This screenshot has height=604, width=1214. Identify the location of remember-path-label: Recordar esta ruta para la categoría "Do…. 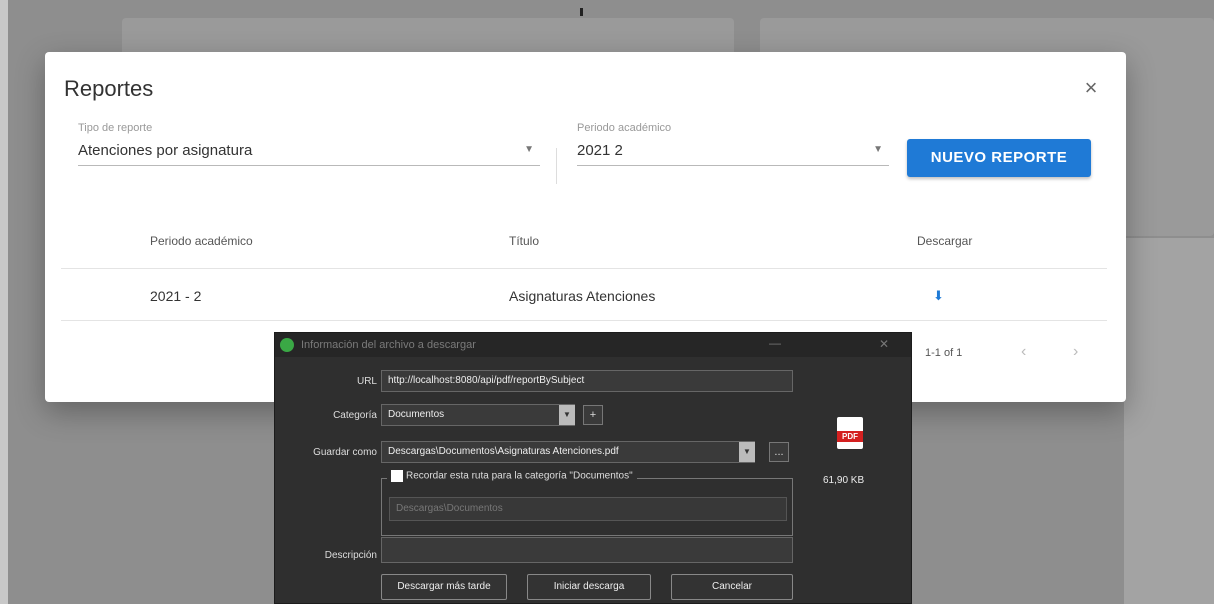
(519, 476).